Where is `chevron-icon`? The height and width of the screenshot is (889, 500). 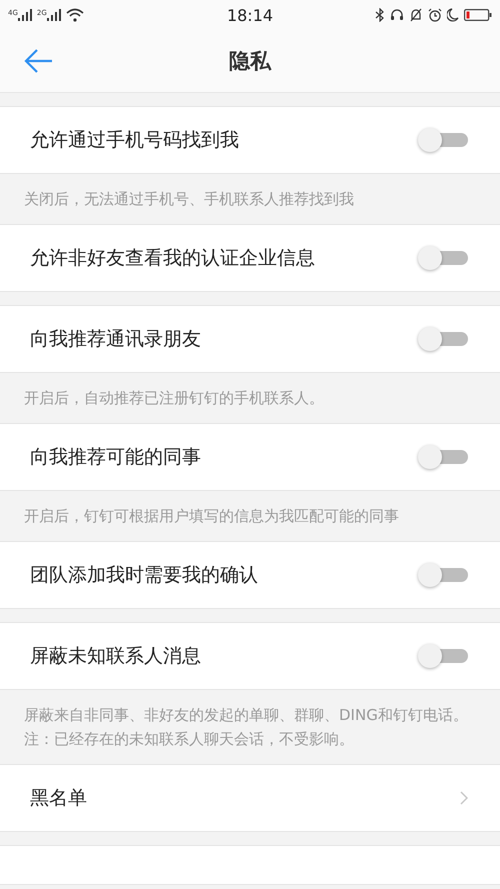
chevron-icon is located at coordinates (464, 798).